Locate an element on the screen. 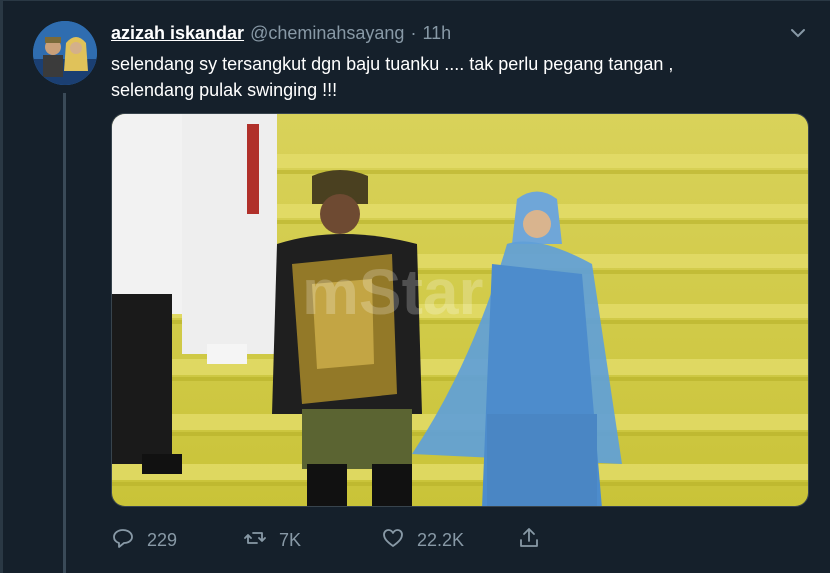 This screenshot has height=573, width=830. avatar-image is located at coordinates (65, 53).